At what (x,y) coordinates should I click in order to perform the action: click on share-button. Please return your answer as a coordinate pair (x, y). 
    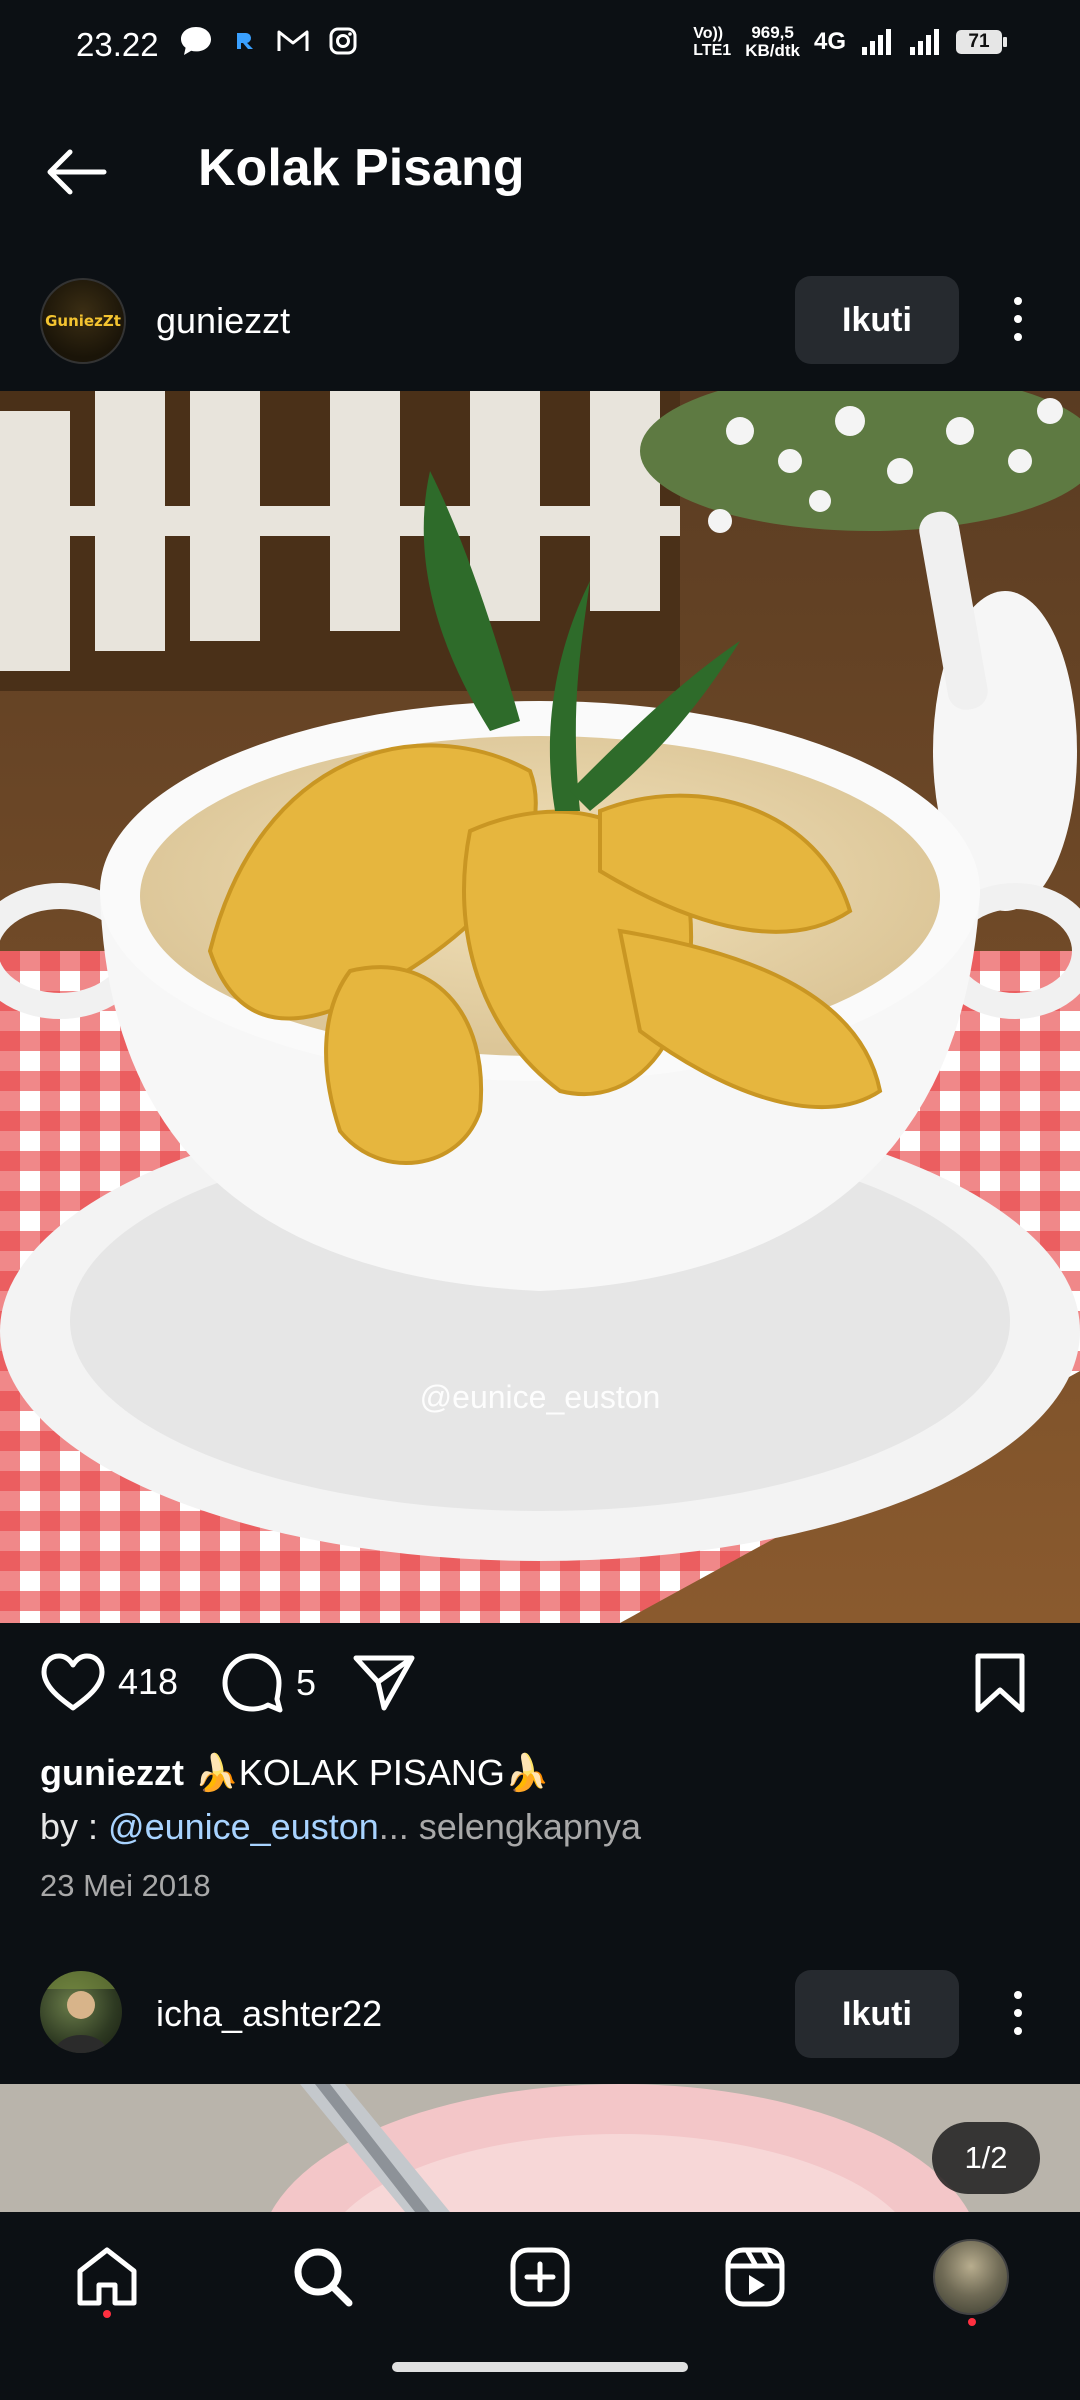
    Looking at the image, I should click on (384, 1682).